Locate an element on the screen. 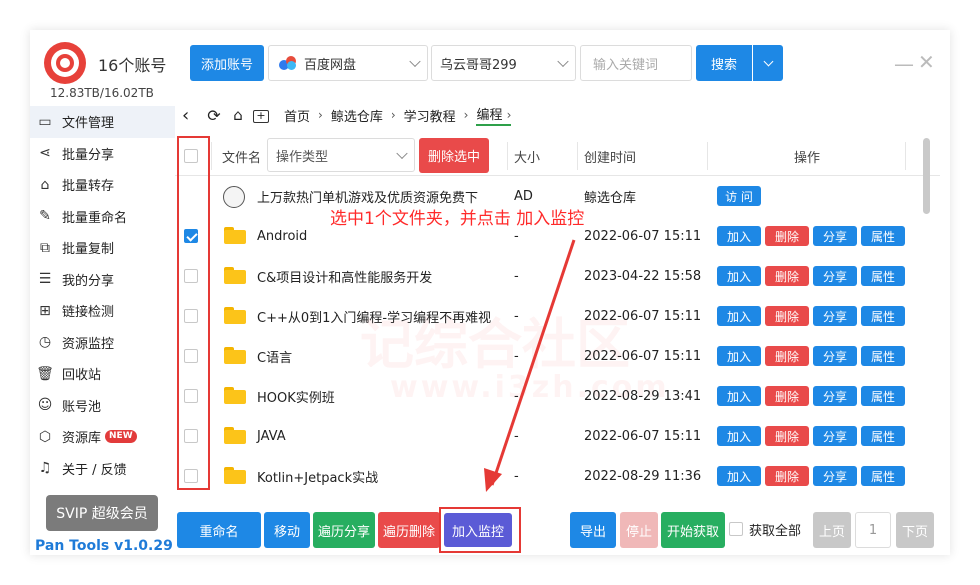 Image resolution: width=980 pixels, height=585 pixels. breadcrumb: ‹ ⟳ ⌂ + 首页 › 鲸选仓库 › 学习教程 › 编程 › is located at coordinates (347, 115).